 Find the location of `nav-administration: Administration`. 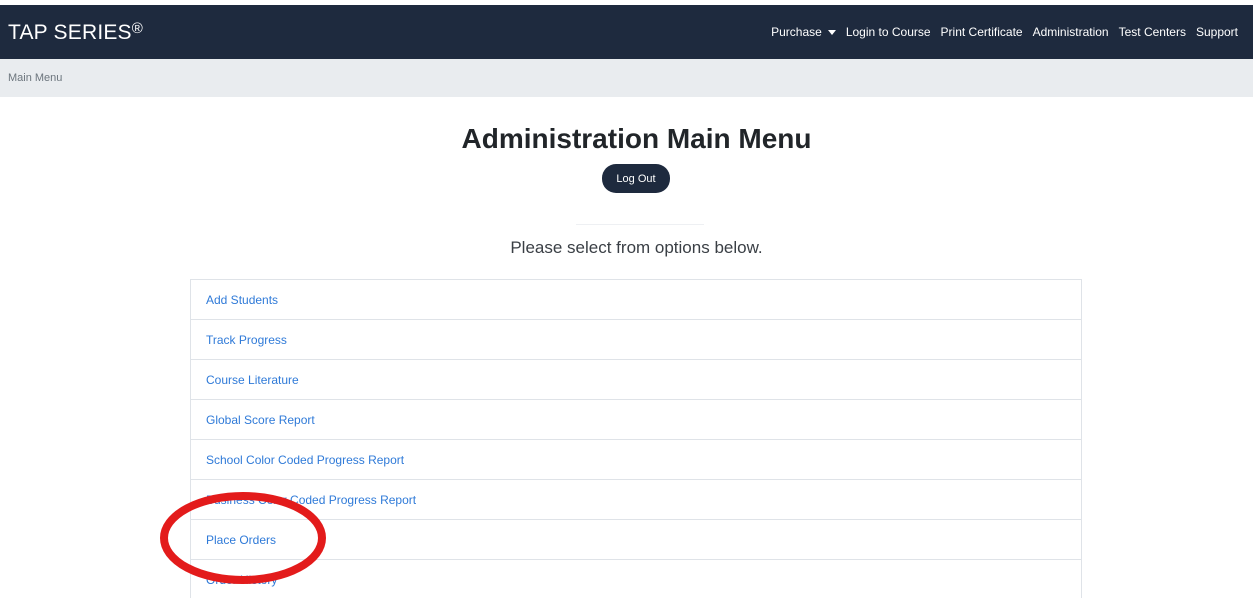

nav-administration: Administration is located at coordinates (1071, 32).